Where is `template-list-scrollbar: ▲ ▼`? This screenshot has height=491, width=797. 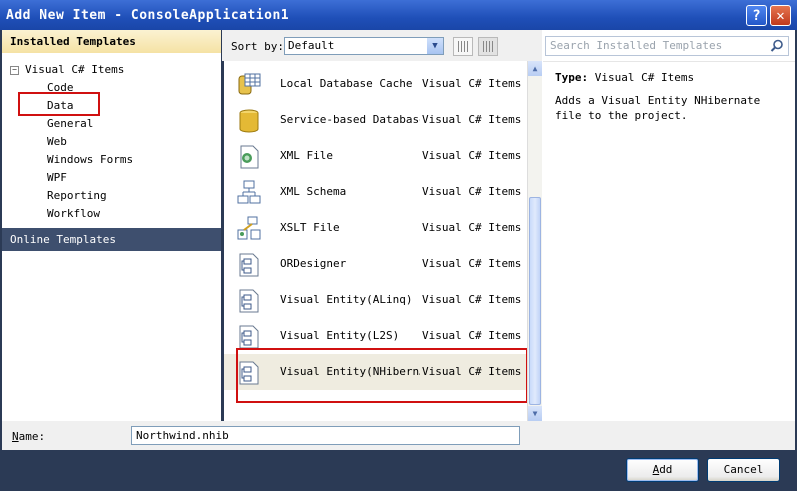
template-list-scrollbar: ▲ ▼ is located at coordinates (534, 241).